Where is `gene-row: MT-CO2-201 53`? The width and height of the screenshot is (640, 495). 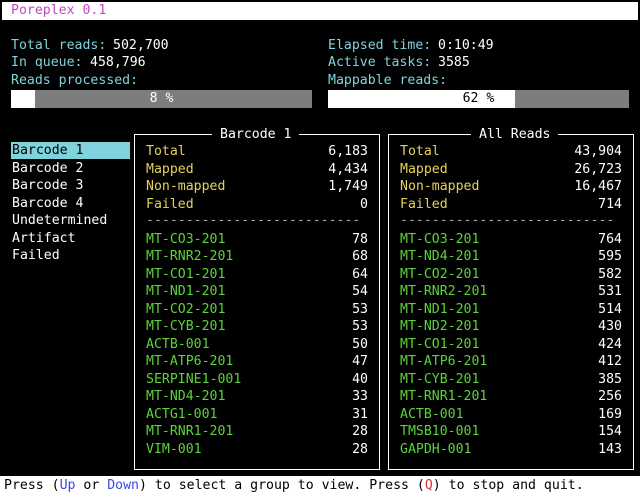
gene-row: MT-CO2-201 53 is located at coordinates (257, 310).